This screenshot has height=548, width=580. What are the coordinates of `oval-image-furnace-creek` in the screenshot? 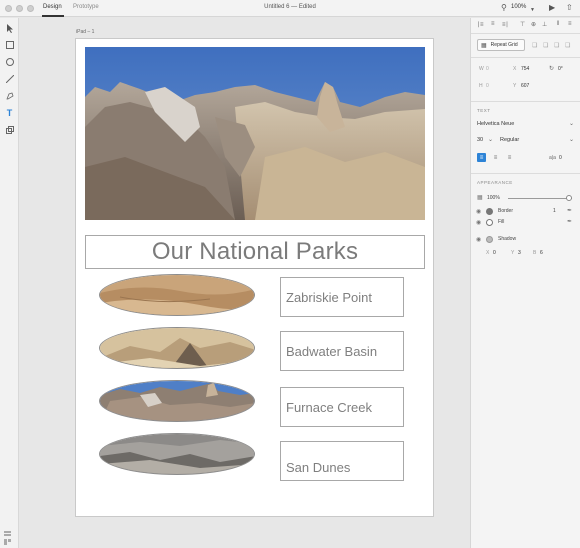 It's located at (177, 401).